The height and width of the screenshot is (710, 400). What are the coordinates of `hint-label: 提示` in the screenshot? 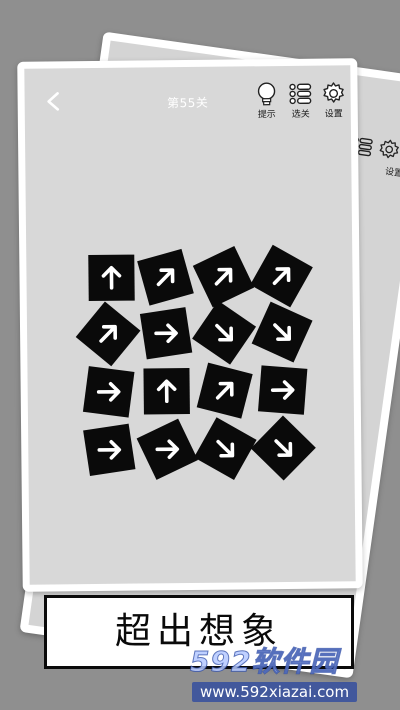 It's located at (266, 115).